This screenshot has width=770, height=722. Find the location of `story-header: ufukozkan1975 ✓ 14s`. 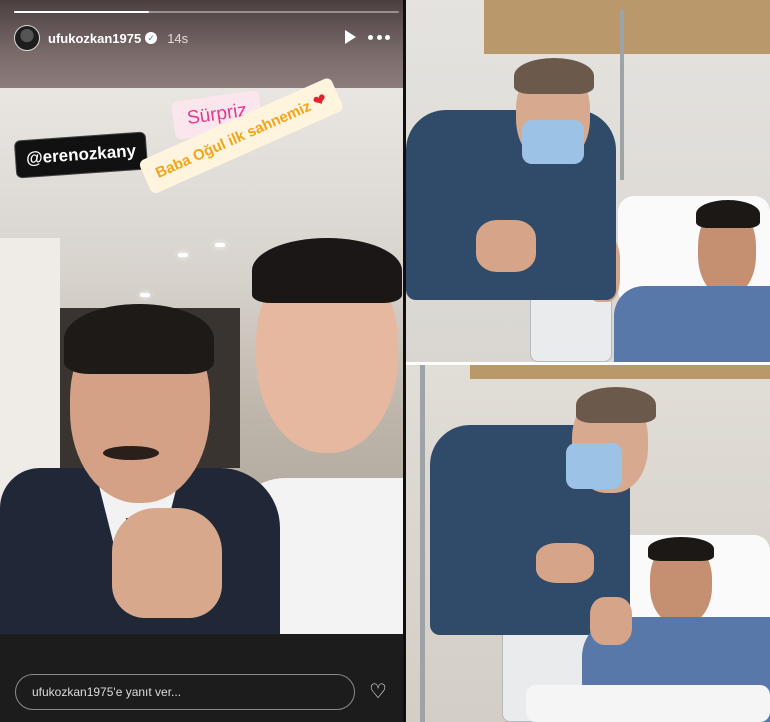

story-header: ufukozkan1975 ✓ 14s is located at coordinates (204, 38).